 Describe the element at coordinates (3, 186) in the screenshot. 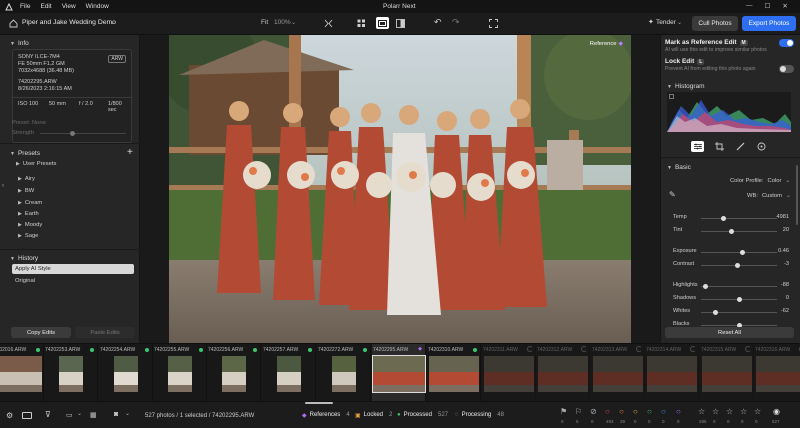

I see `chevron-left-icon: ‹` at that location.